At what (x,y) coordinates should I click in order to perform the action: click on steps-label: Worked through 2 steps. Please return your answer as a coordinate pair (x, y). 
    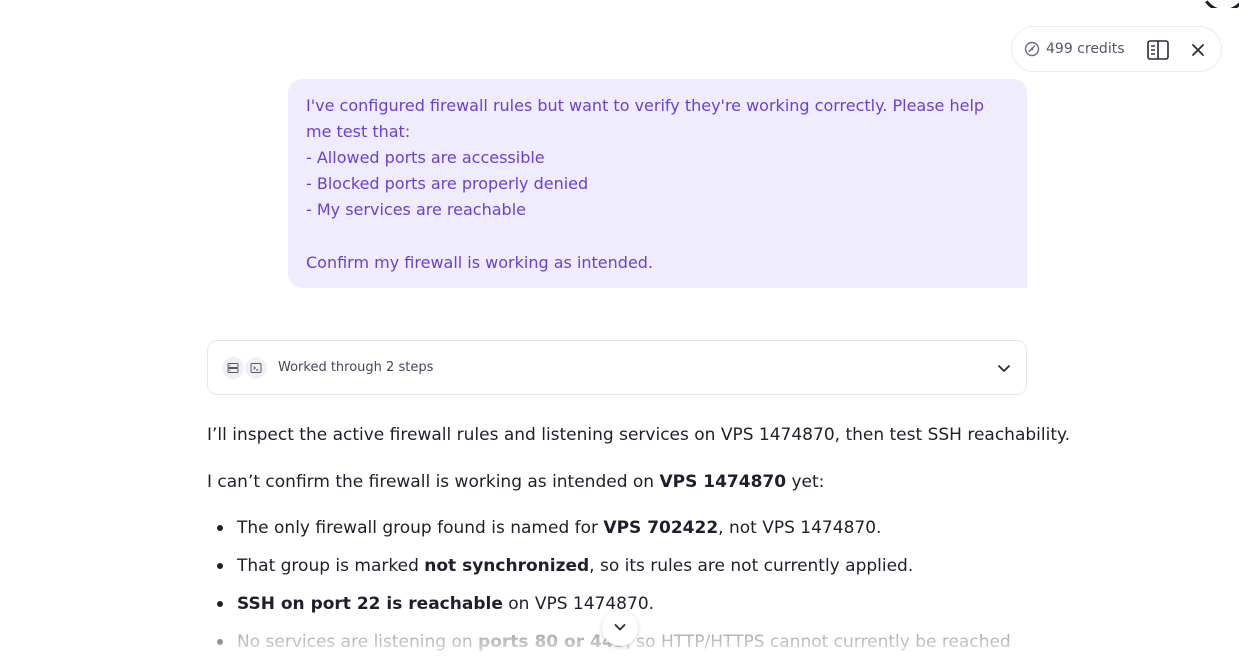
    Looking at the image, I should click on (356, 367).